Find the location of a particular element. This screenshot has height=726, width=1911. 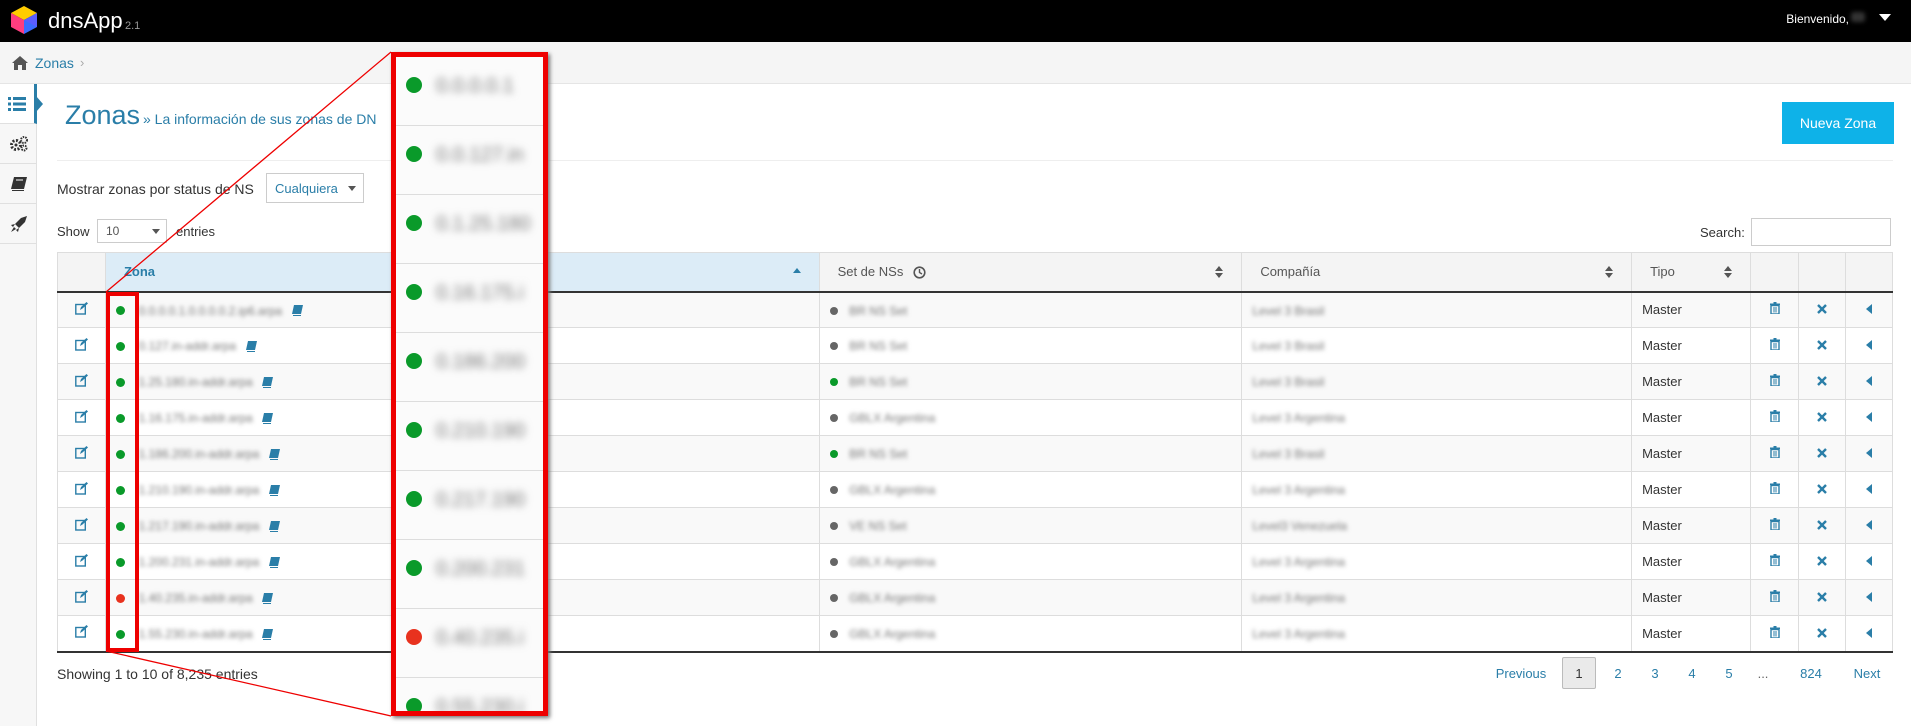

new-zone-button: Nueva Zona is located at coordinates (1838, 123).